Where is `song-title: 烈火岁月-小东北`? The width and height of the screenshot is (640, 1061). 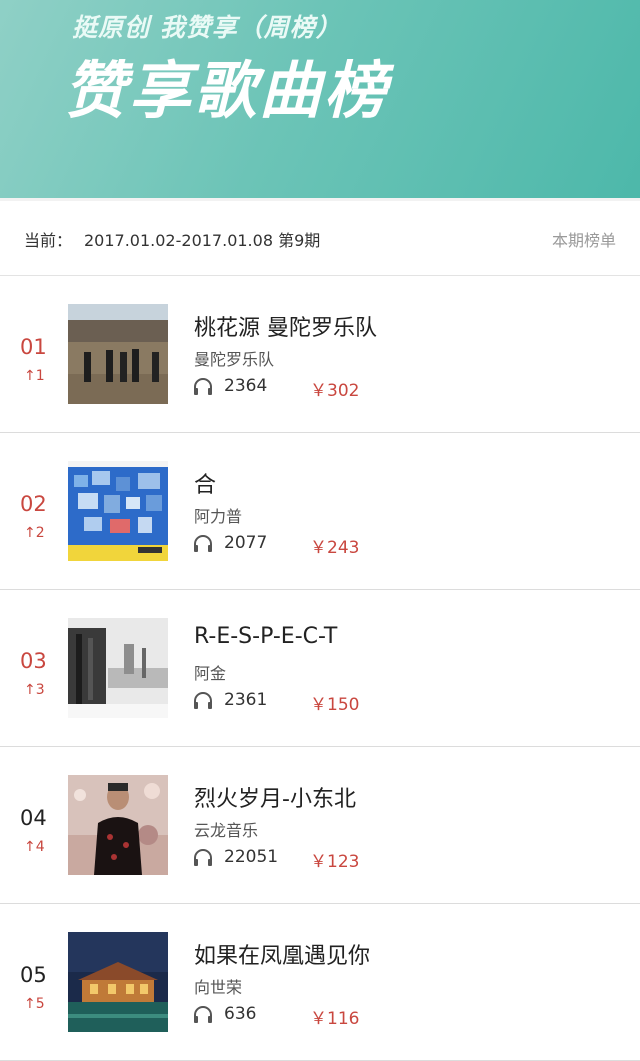
song-title: 烈火岁月-小东北 is located at coordinates (275, 797).